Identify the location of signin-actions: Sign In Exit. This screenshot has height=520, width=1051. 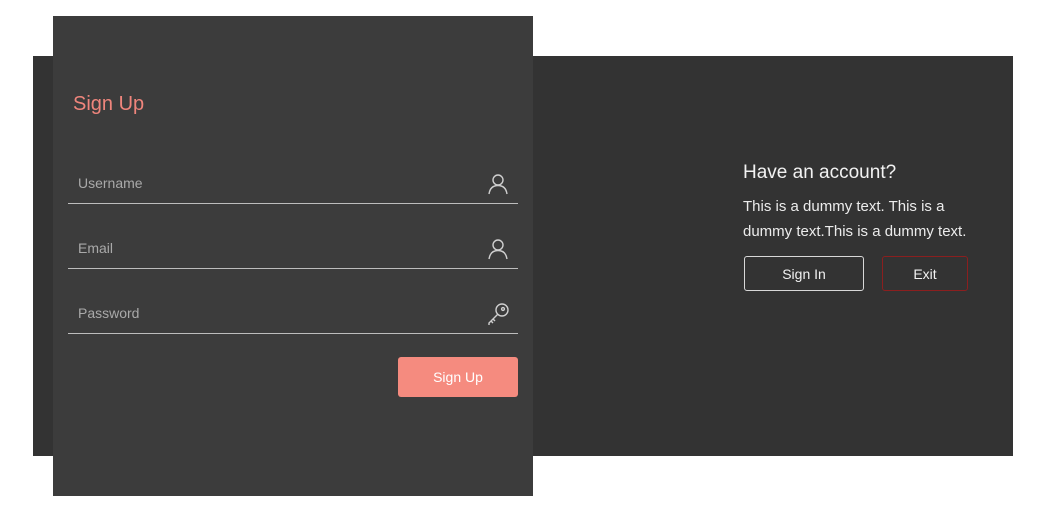
(873, 274).